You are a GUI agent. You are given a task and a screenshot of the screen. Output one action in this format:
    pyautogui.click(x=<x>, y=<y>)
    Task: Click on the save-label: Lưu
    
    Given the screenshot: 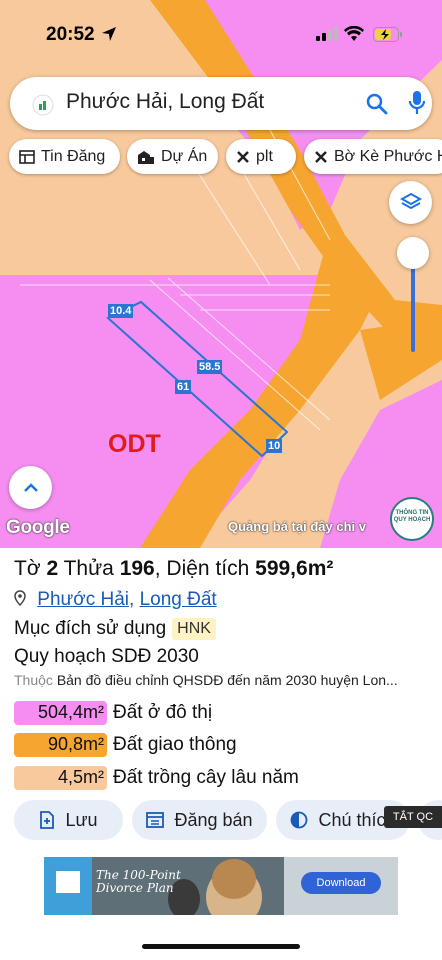 What is the action you would take?
    pyautogui.click(x=81, y=819)
    